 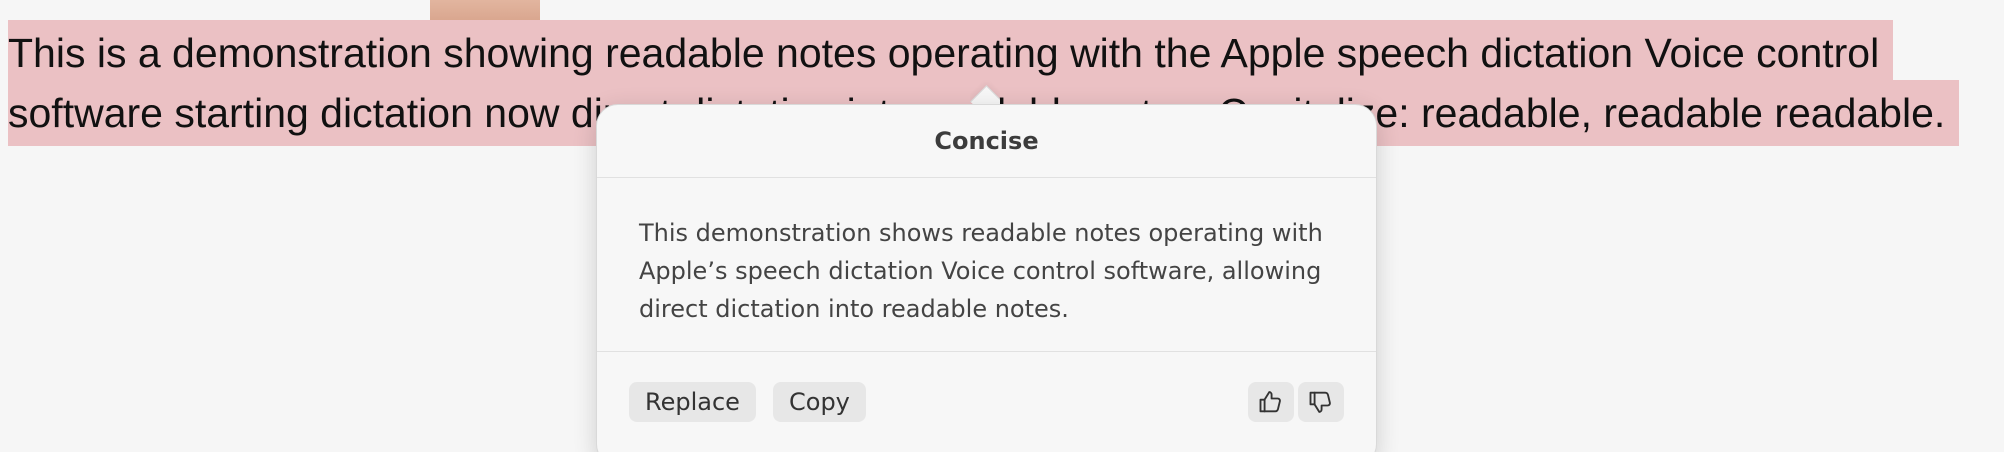 I want to click on popover-footer: Replace Copy, so click(x=986, y=402).